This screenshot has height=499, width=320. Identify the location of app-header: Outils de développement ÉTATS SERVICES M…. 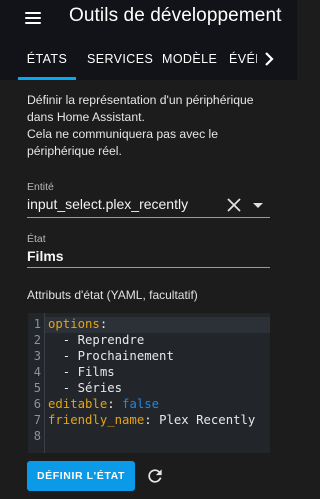
(148, 40).